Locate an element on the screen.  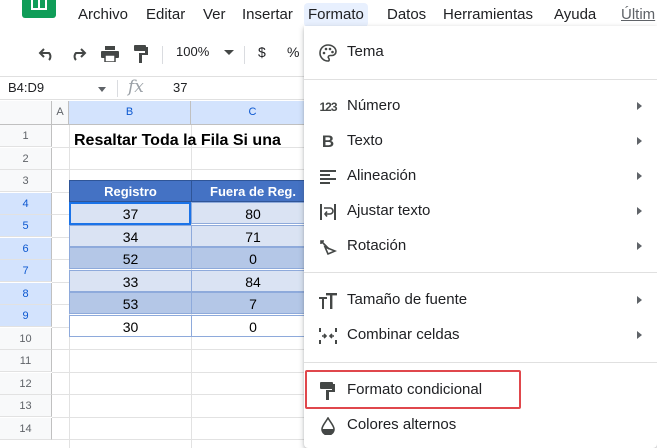
table-header-fuera-de-reg: Fuera de Reg. is located at coordinates (253, 191).